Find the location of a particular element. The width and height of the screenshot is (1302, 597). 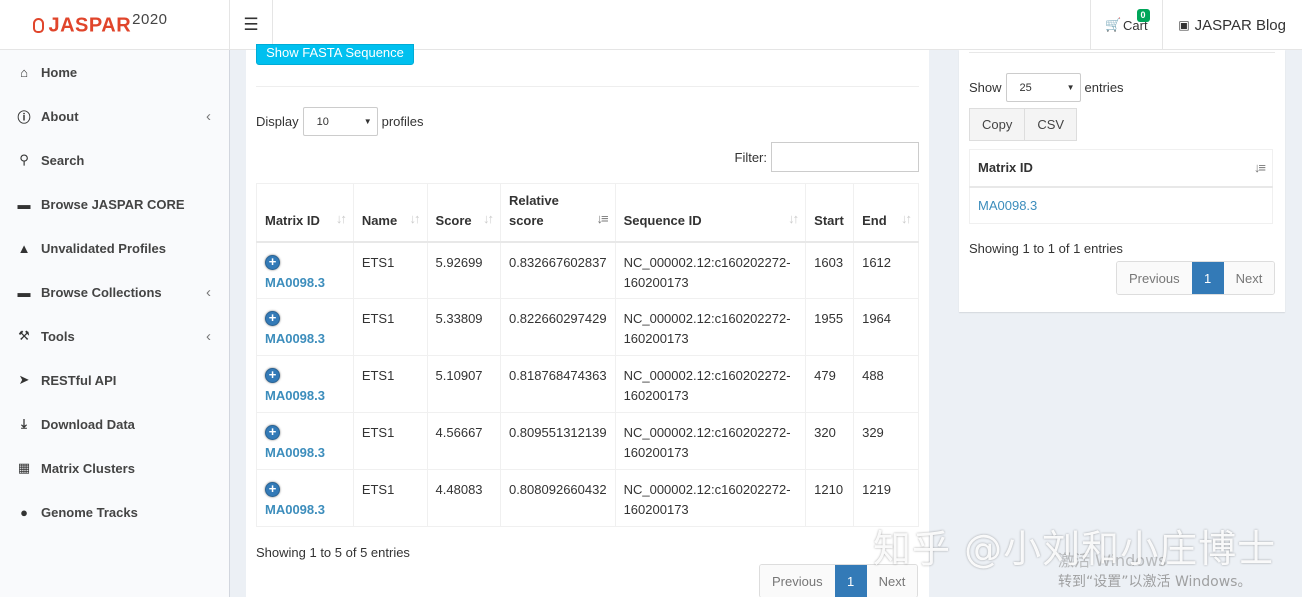

end-cell: 1612 is located at coordinates (886, 270).